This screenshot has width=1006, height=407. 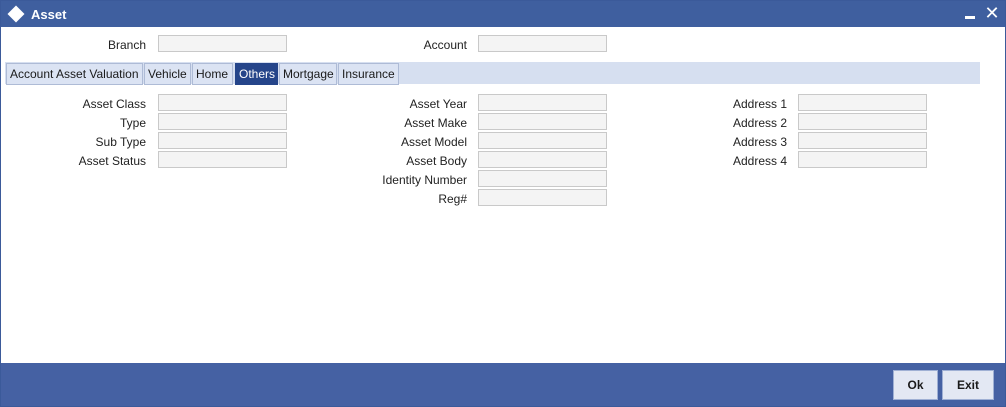 I want to click on exit-button: Exit, so click(x=968, y=385).